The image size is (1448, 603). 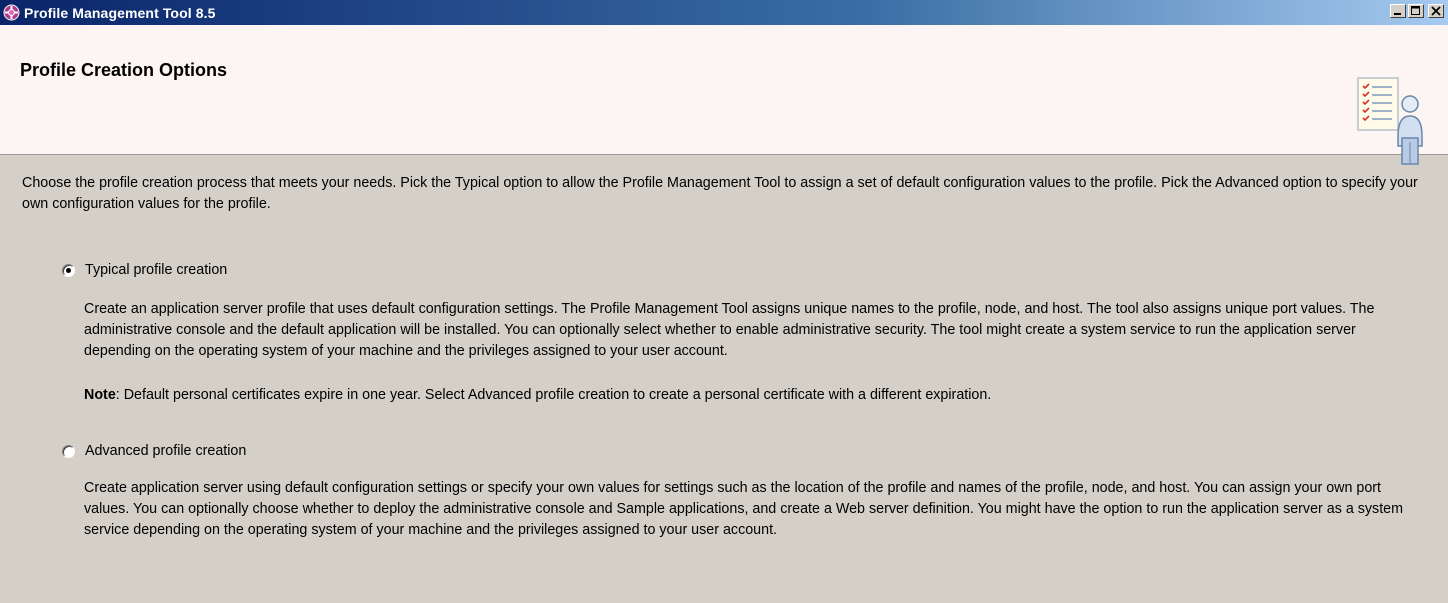 I want to click on close-icon, so click(x=1436, y=11).